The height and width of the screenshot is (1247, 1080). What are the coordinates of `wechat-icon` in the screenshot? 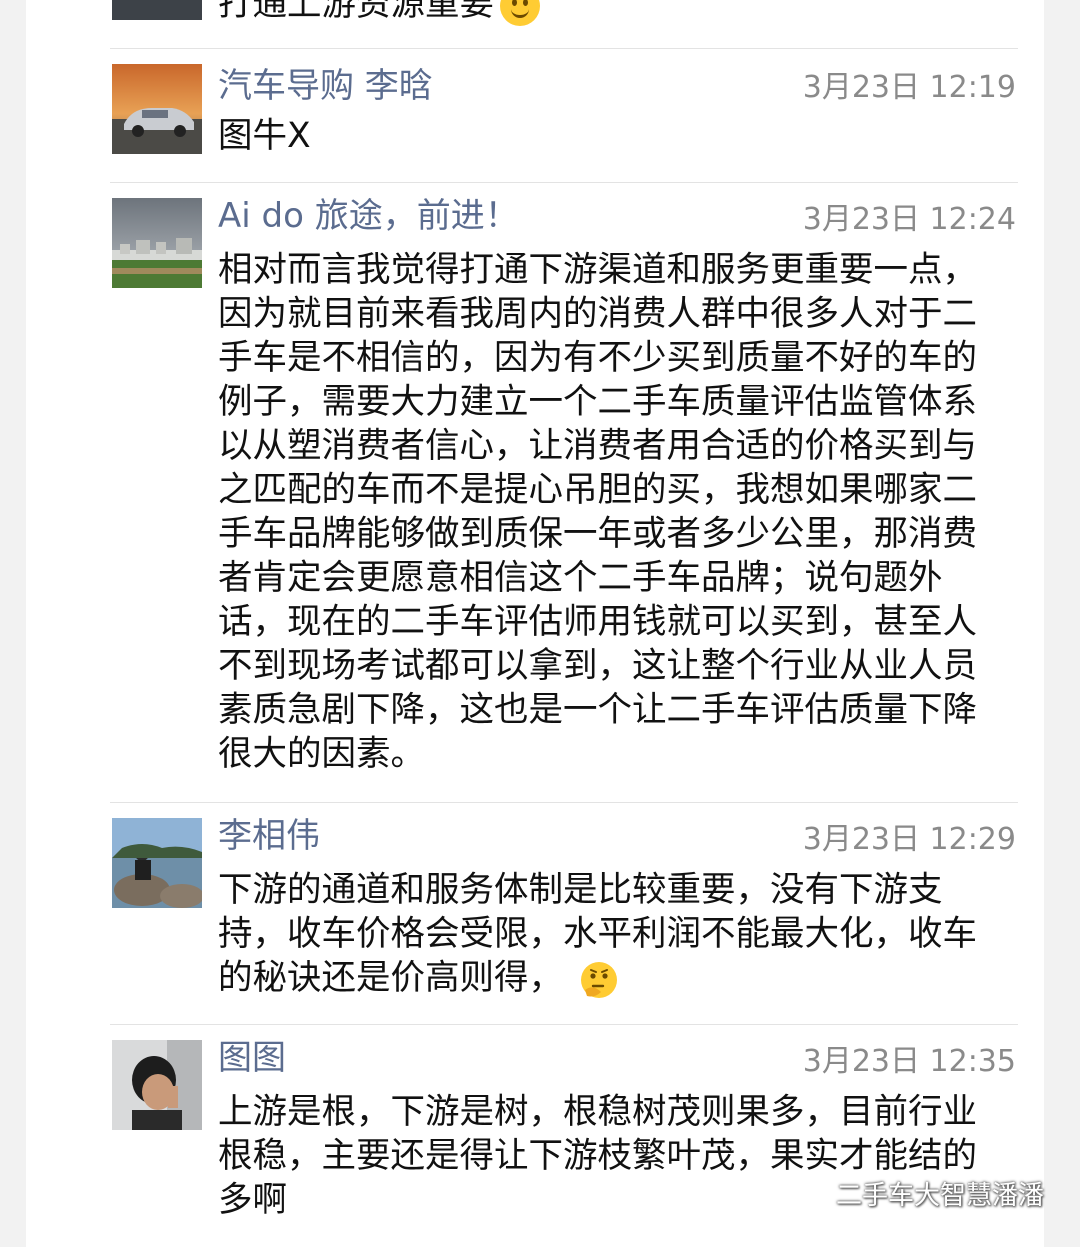 It's located at (805, 1192).